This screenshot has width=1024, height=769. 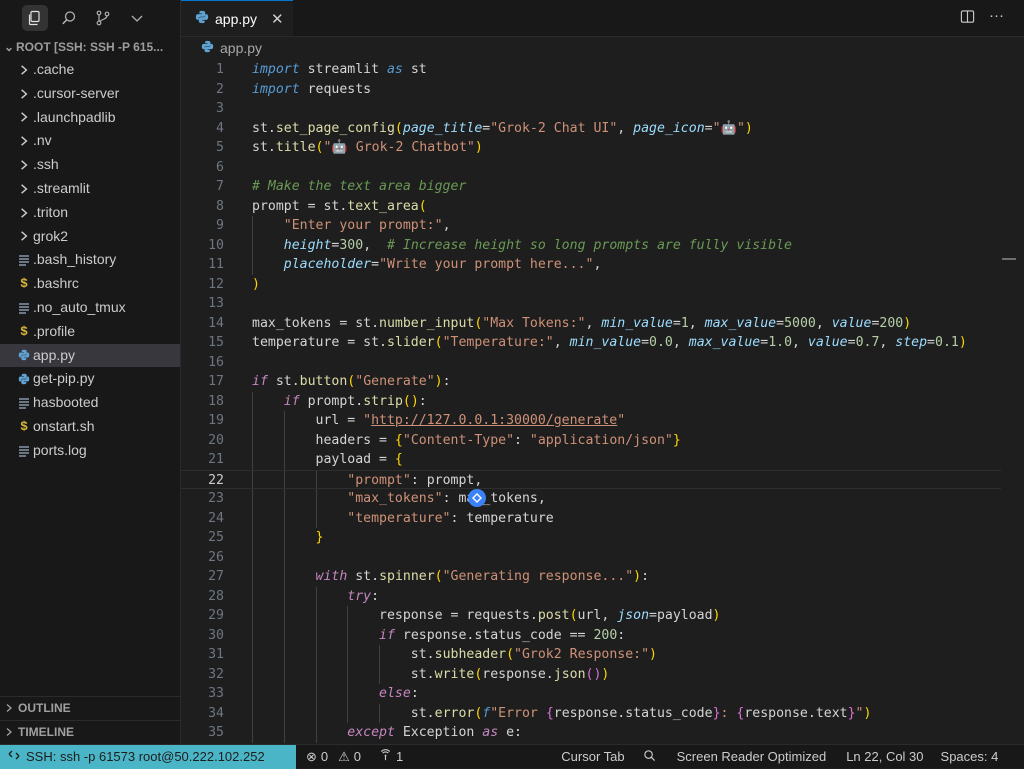 I want to click on screen-reader-label: Screen Reader Optimized, so click(x=751, y=756).